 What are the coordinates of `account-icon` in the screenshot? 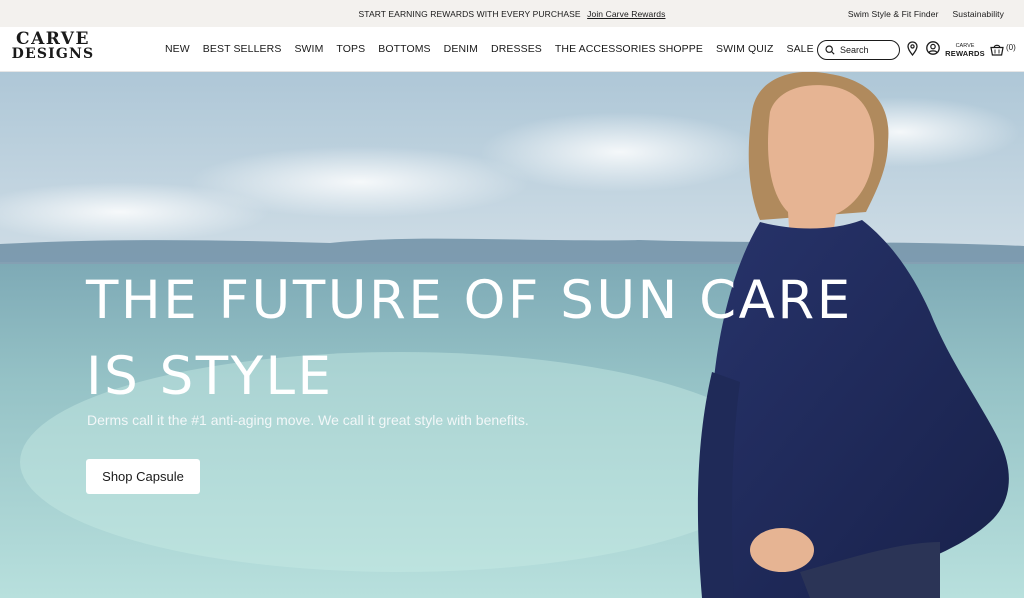 It's located at (933, 48).